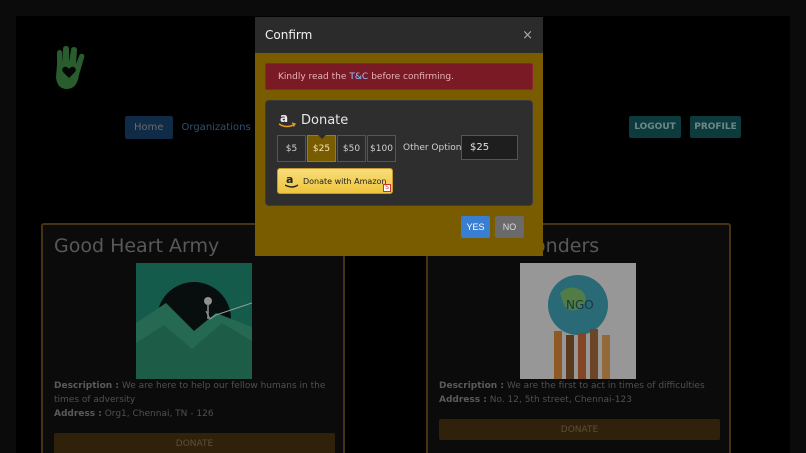 This screenshot has height=453, width=806. I want to click on amount-options: $5 $25 $50 $100, so click(337, 148).